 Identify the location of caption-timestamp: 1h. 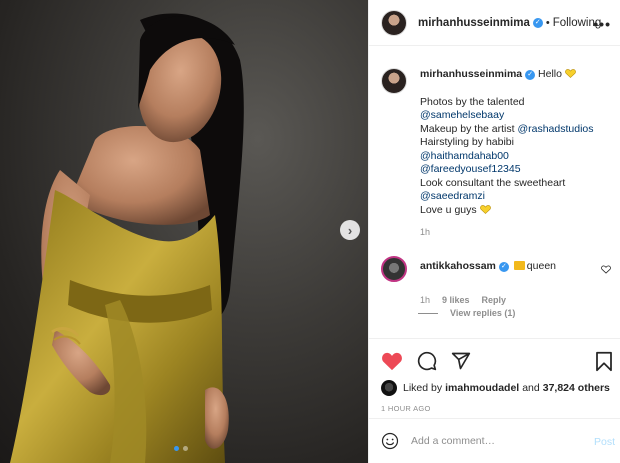
(425, 232).